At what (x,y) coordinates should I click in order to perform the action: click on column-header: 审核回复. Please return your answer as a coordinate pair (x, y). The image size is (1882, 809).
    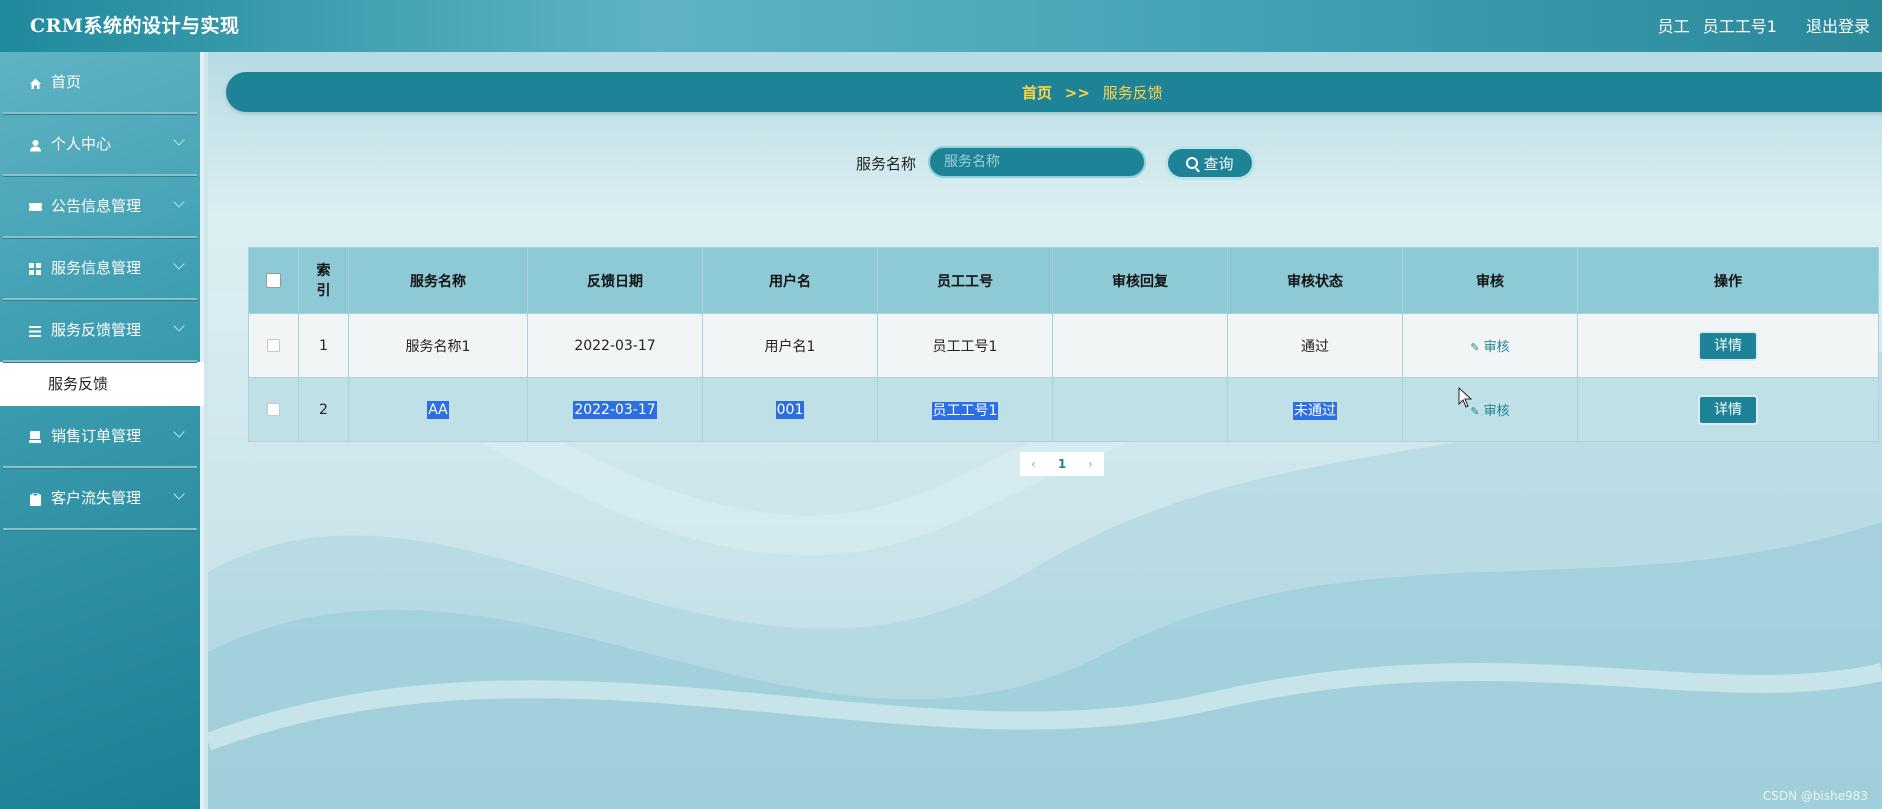
    Looking at the image, I should click on (1140, 280).